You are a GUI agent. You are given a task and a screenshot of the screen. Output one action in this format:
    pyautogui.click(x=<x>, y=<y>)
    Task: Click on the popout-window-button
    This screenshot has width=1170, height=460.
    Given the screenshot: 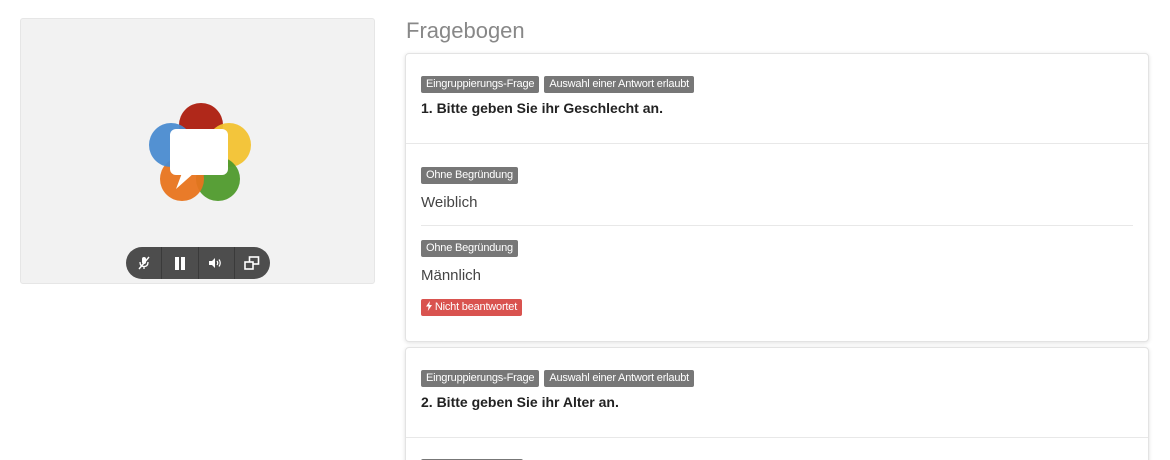 What is the action you would take?
    pyautogui.click(x=252, y=263)
    